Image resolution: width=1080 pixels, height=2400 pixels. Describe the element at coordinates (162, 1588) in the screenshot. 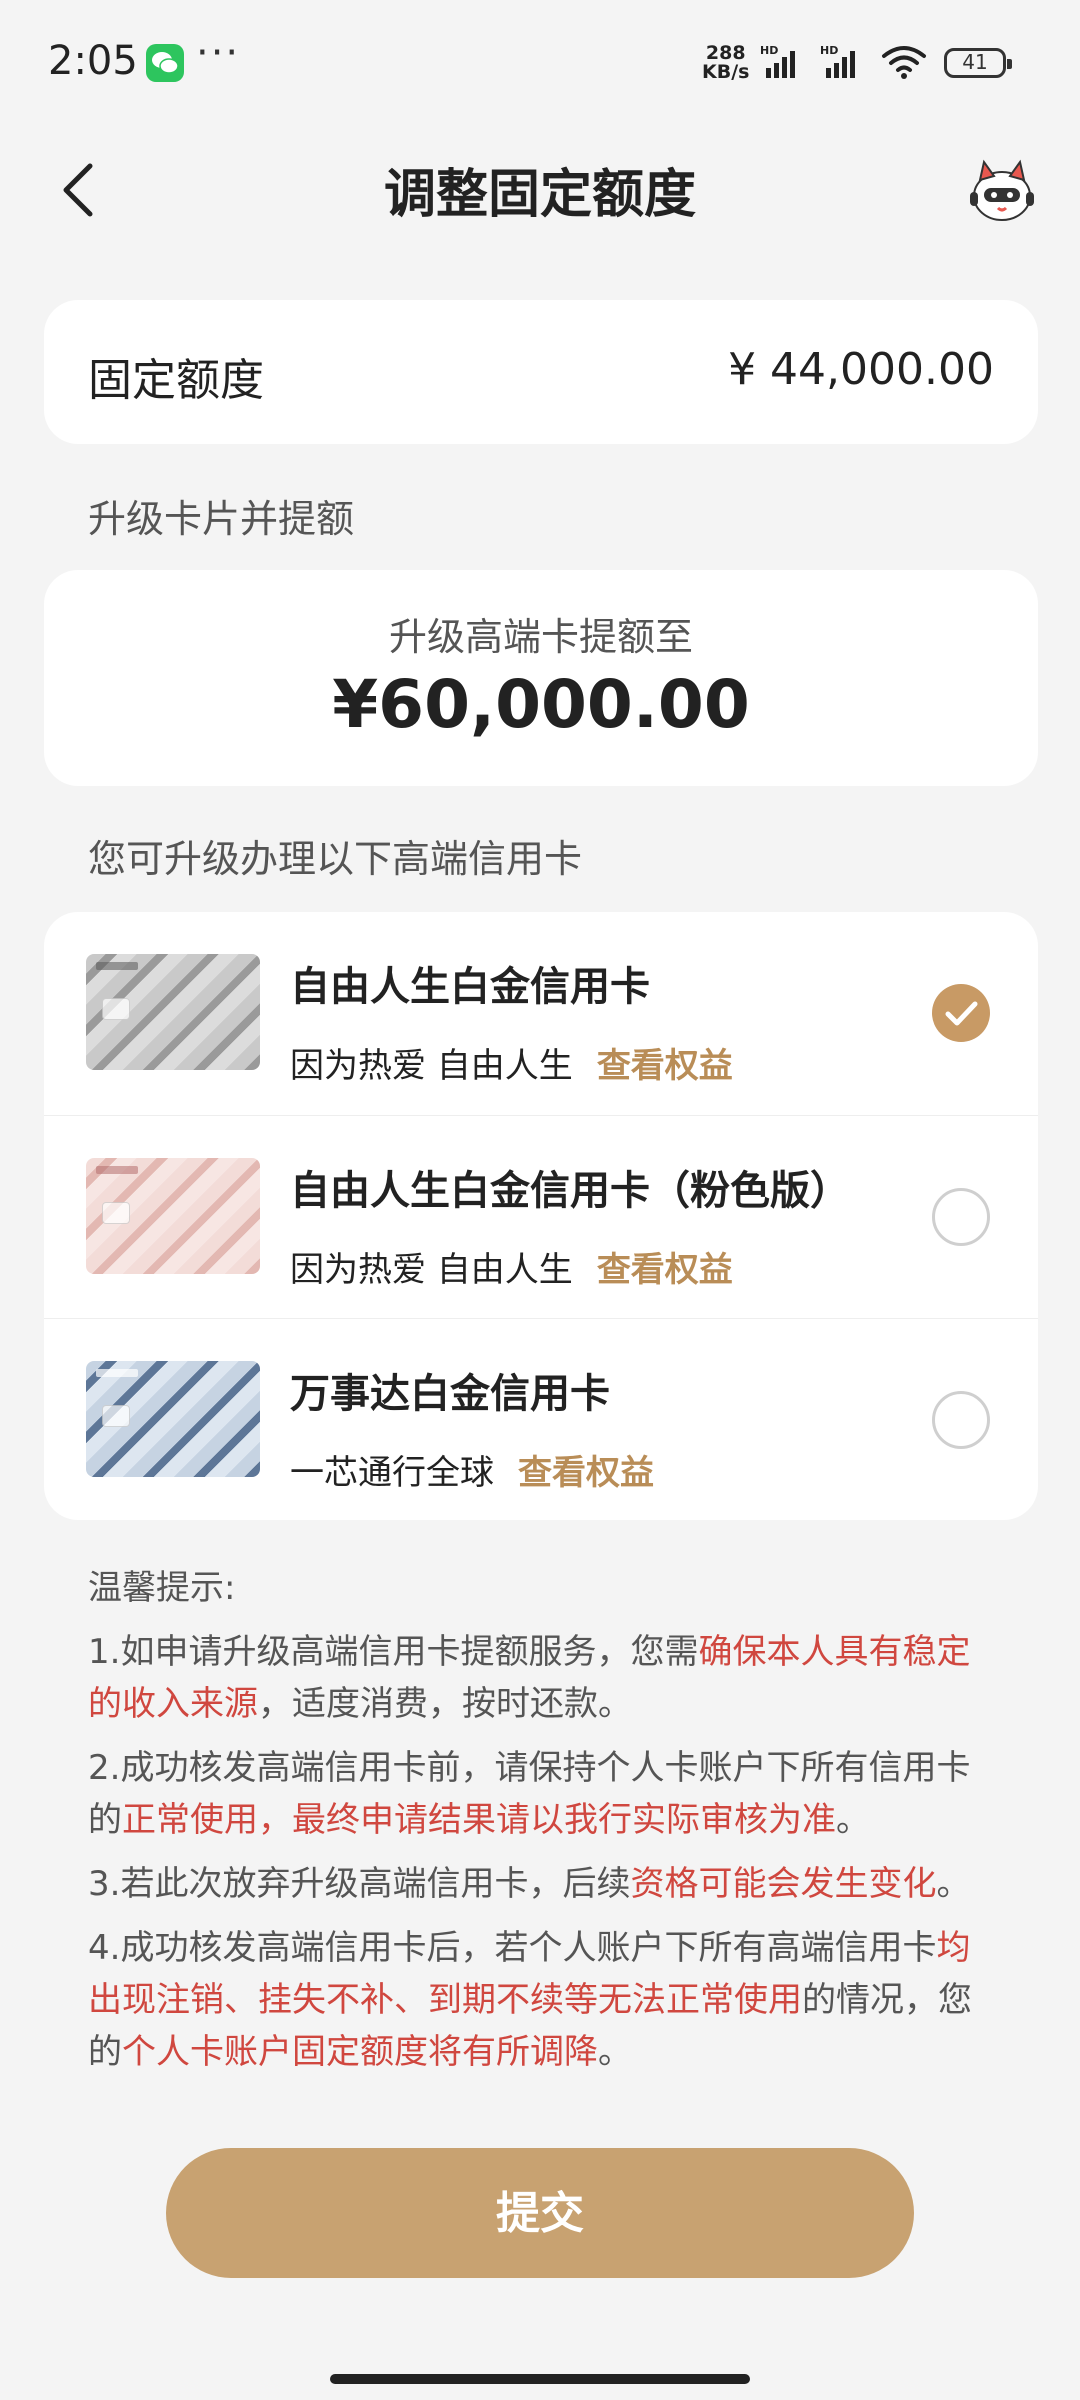

I see `tips-title: 温馨提示:` at that location.